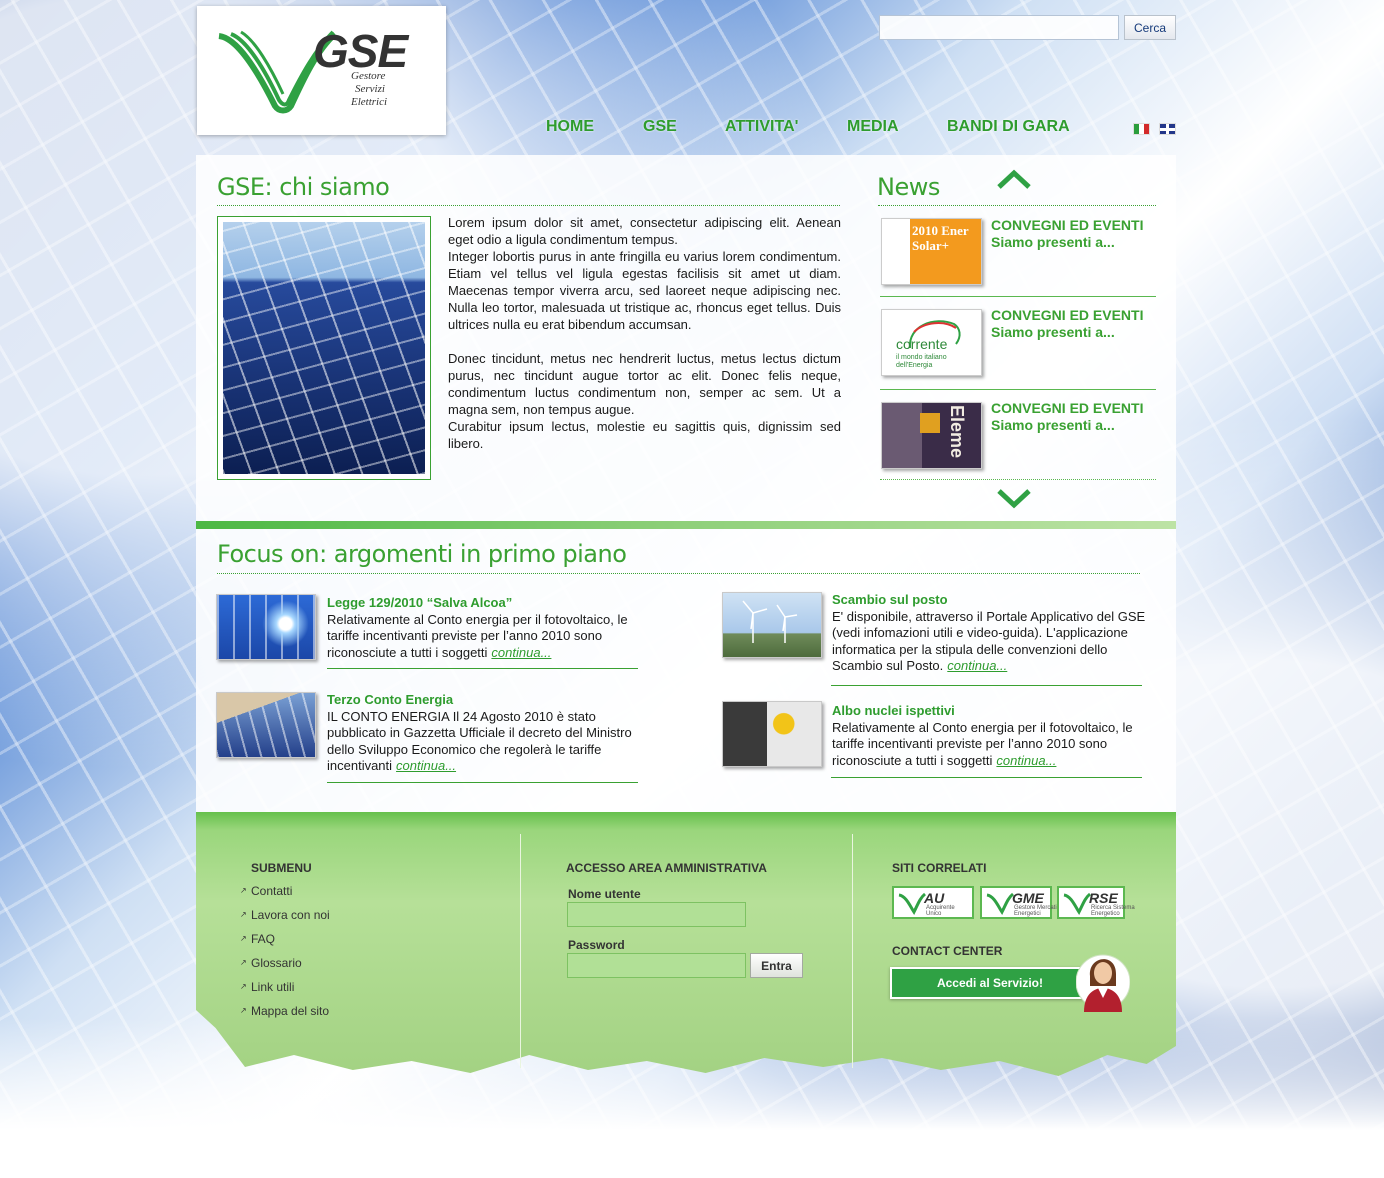  What do you see at coordinates (1018, 902) in the screenshot?
I see `related-site-gme: GME Gestore Mercati Energetici` at bounding box center [1018, 902].